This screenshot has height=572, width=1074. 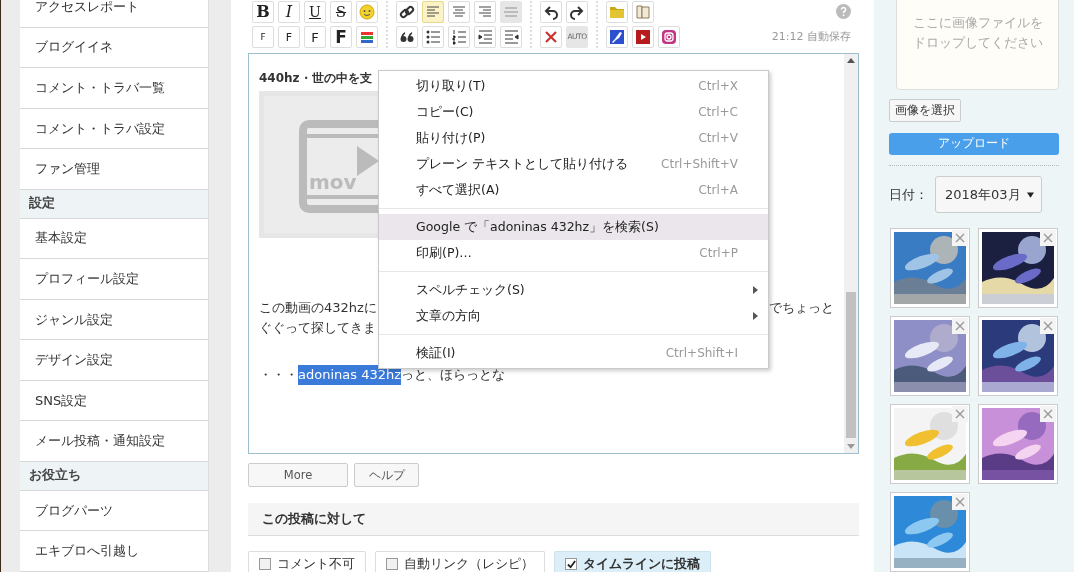 What do you see at coordinates (114, 88) in the screenshot?
I see `sidebar-item: コメント・トラバ一覧` at bounding box center [114, 88].